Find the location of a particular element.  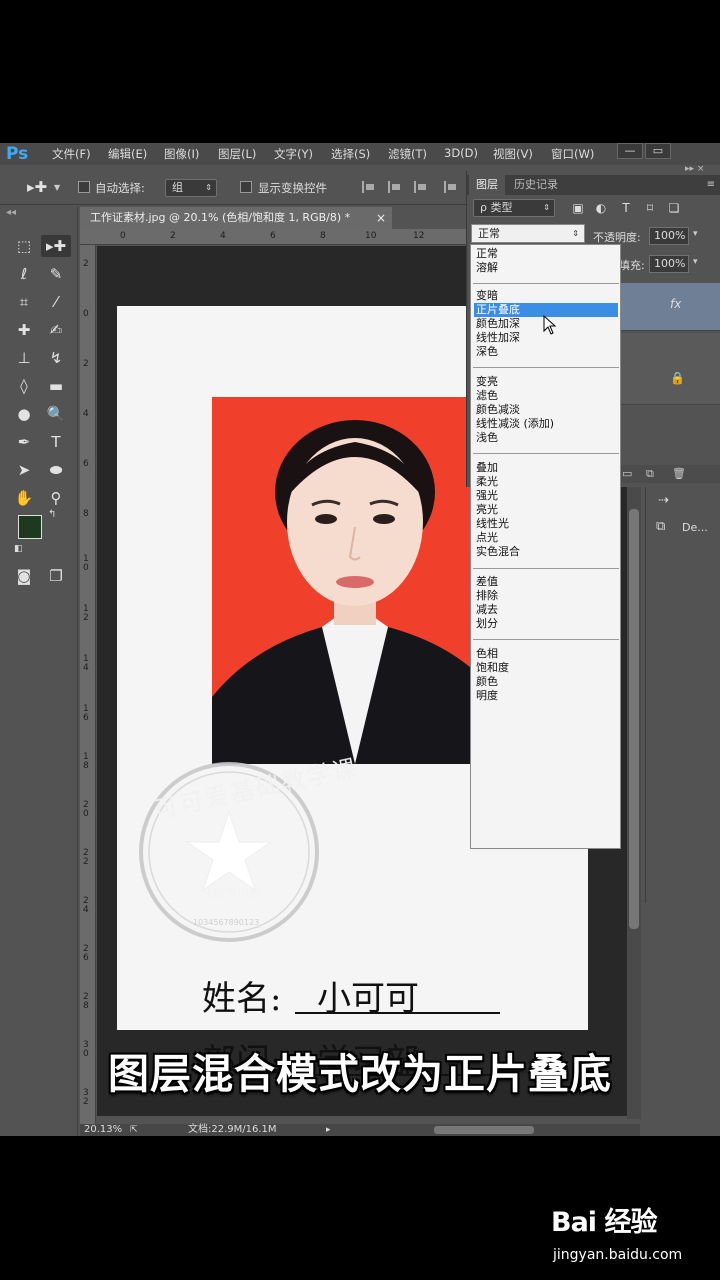

quick-select-tool-icon: ✎ is located at coordinates (56, 274).